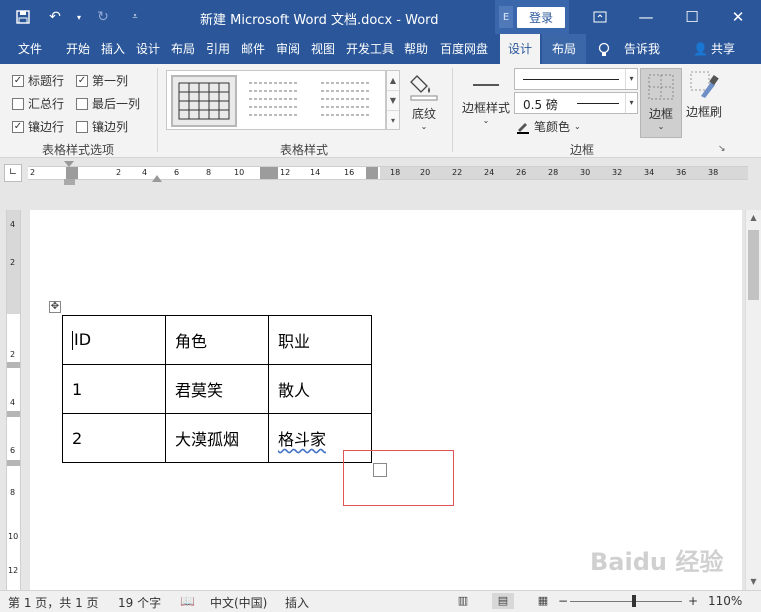 This screenshot has height=612, width=761. I want to click on proofing-icon: 📖, so click(187, 601).